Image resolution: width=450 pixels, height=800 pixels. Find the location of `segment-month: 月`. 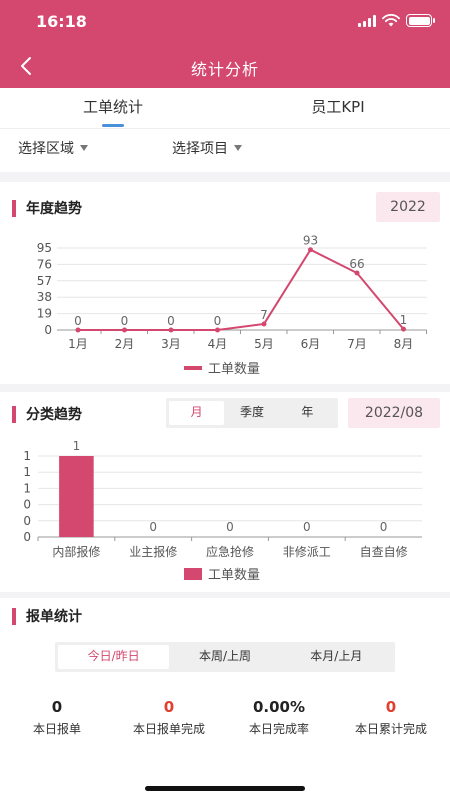

segment-month: 月 is located at coordinates (197, 413).